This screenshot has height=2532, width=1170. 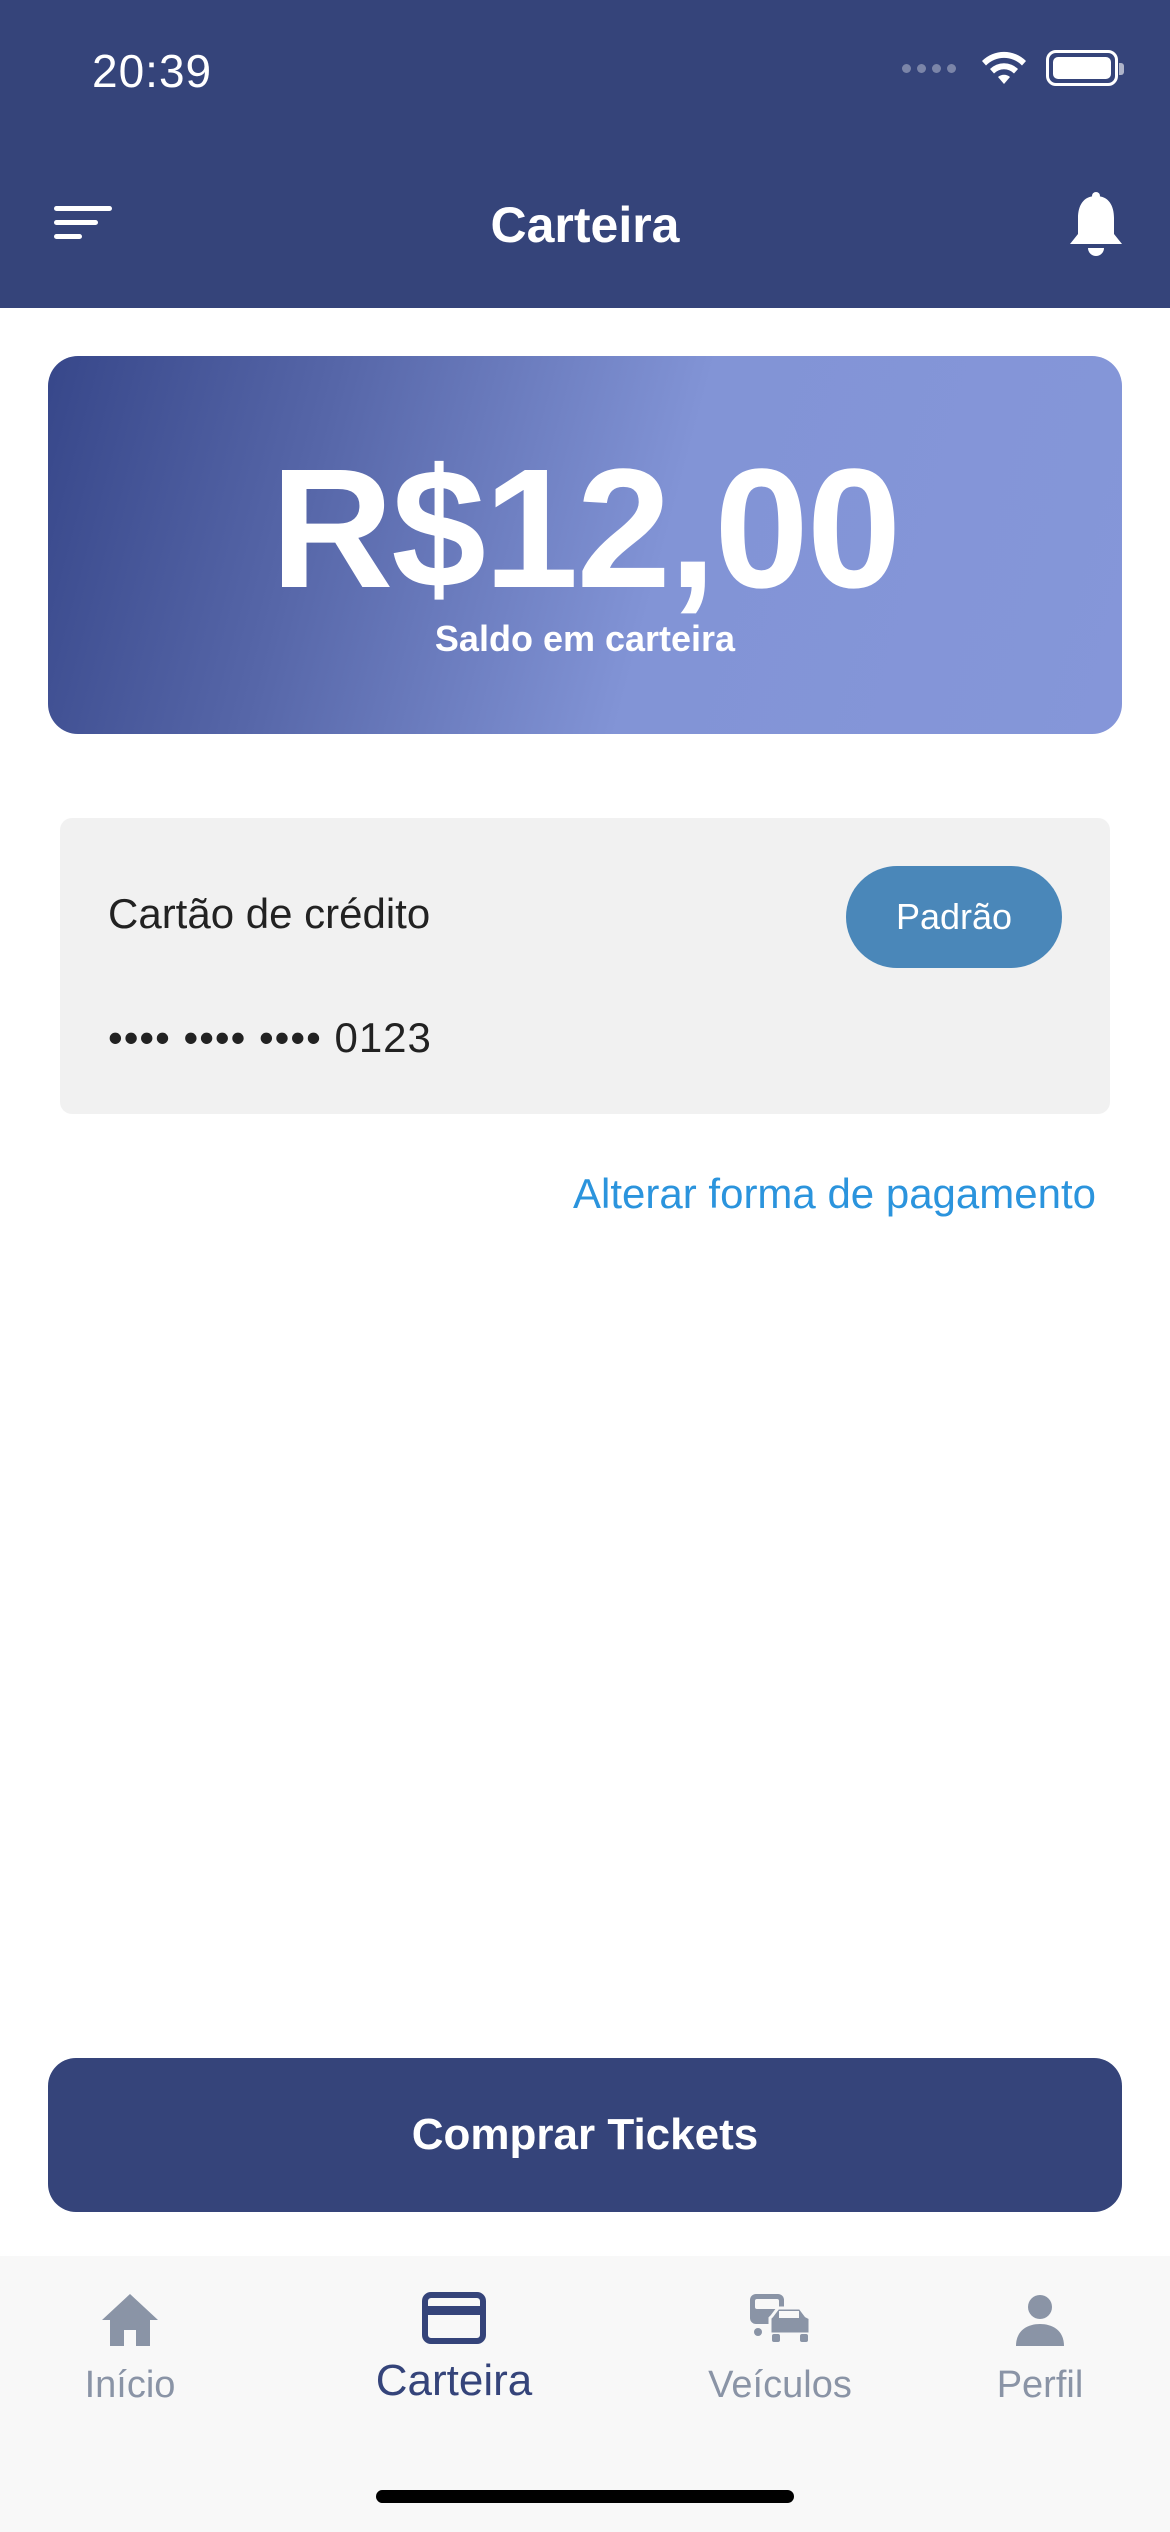 I want to click on status-indicators, so click(x=1013, y=68).